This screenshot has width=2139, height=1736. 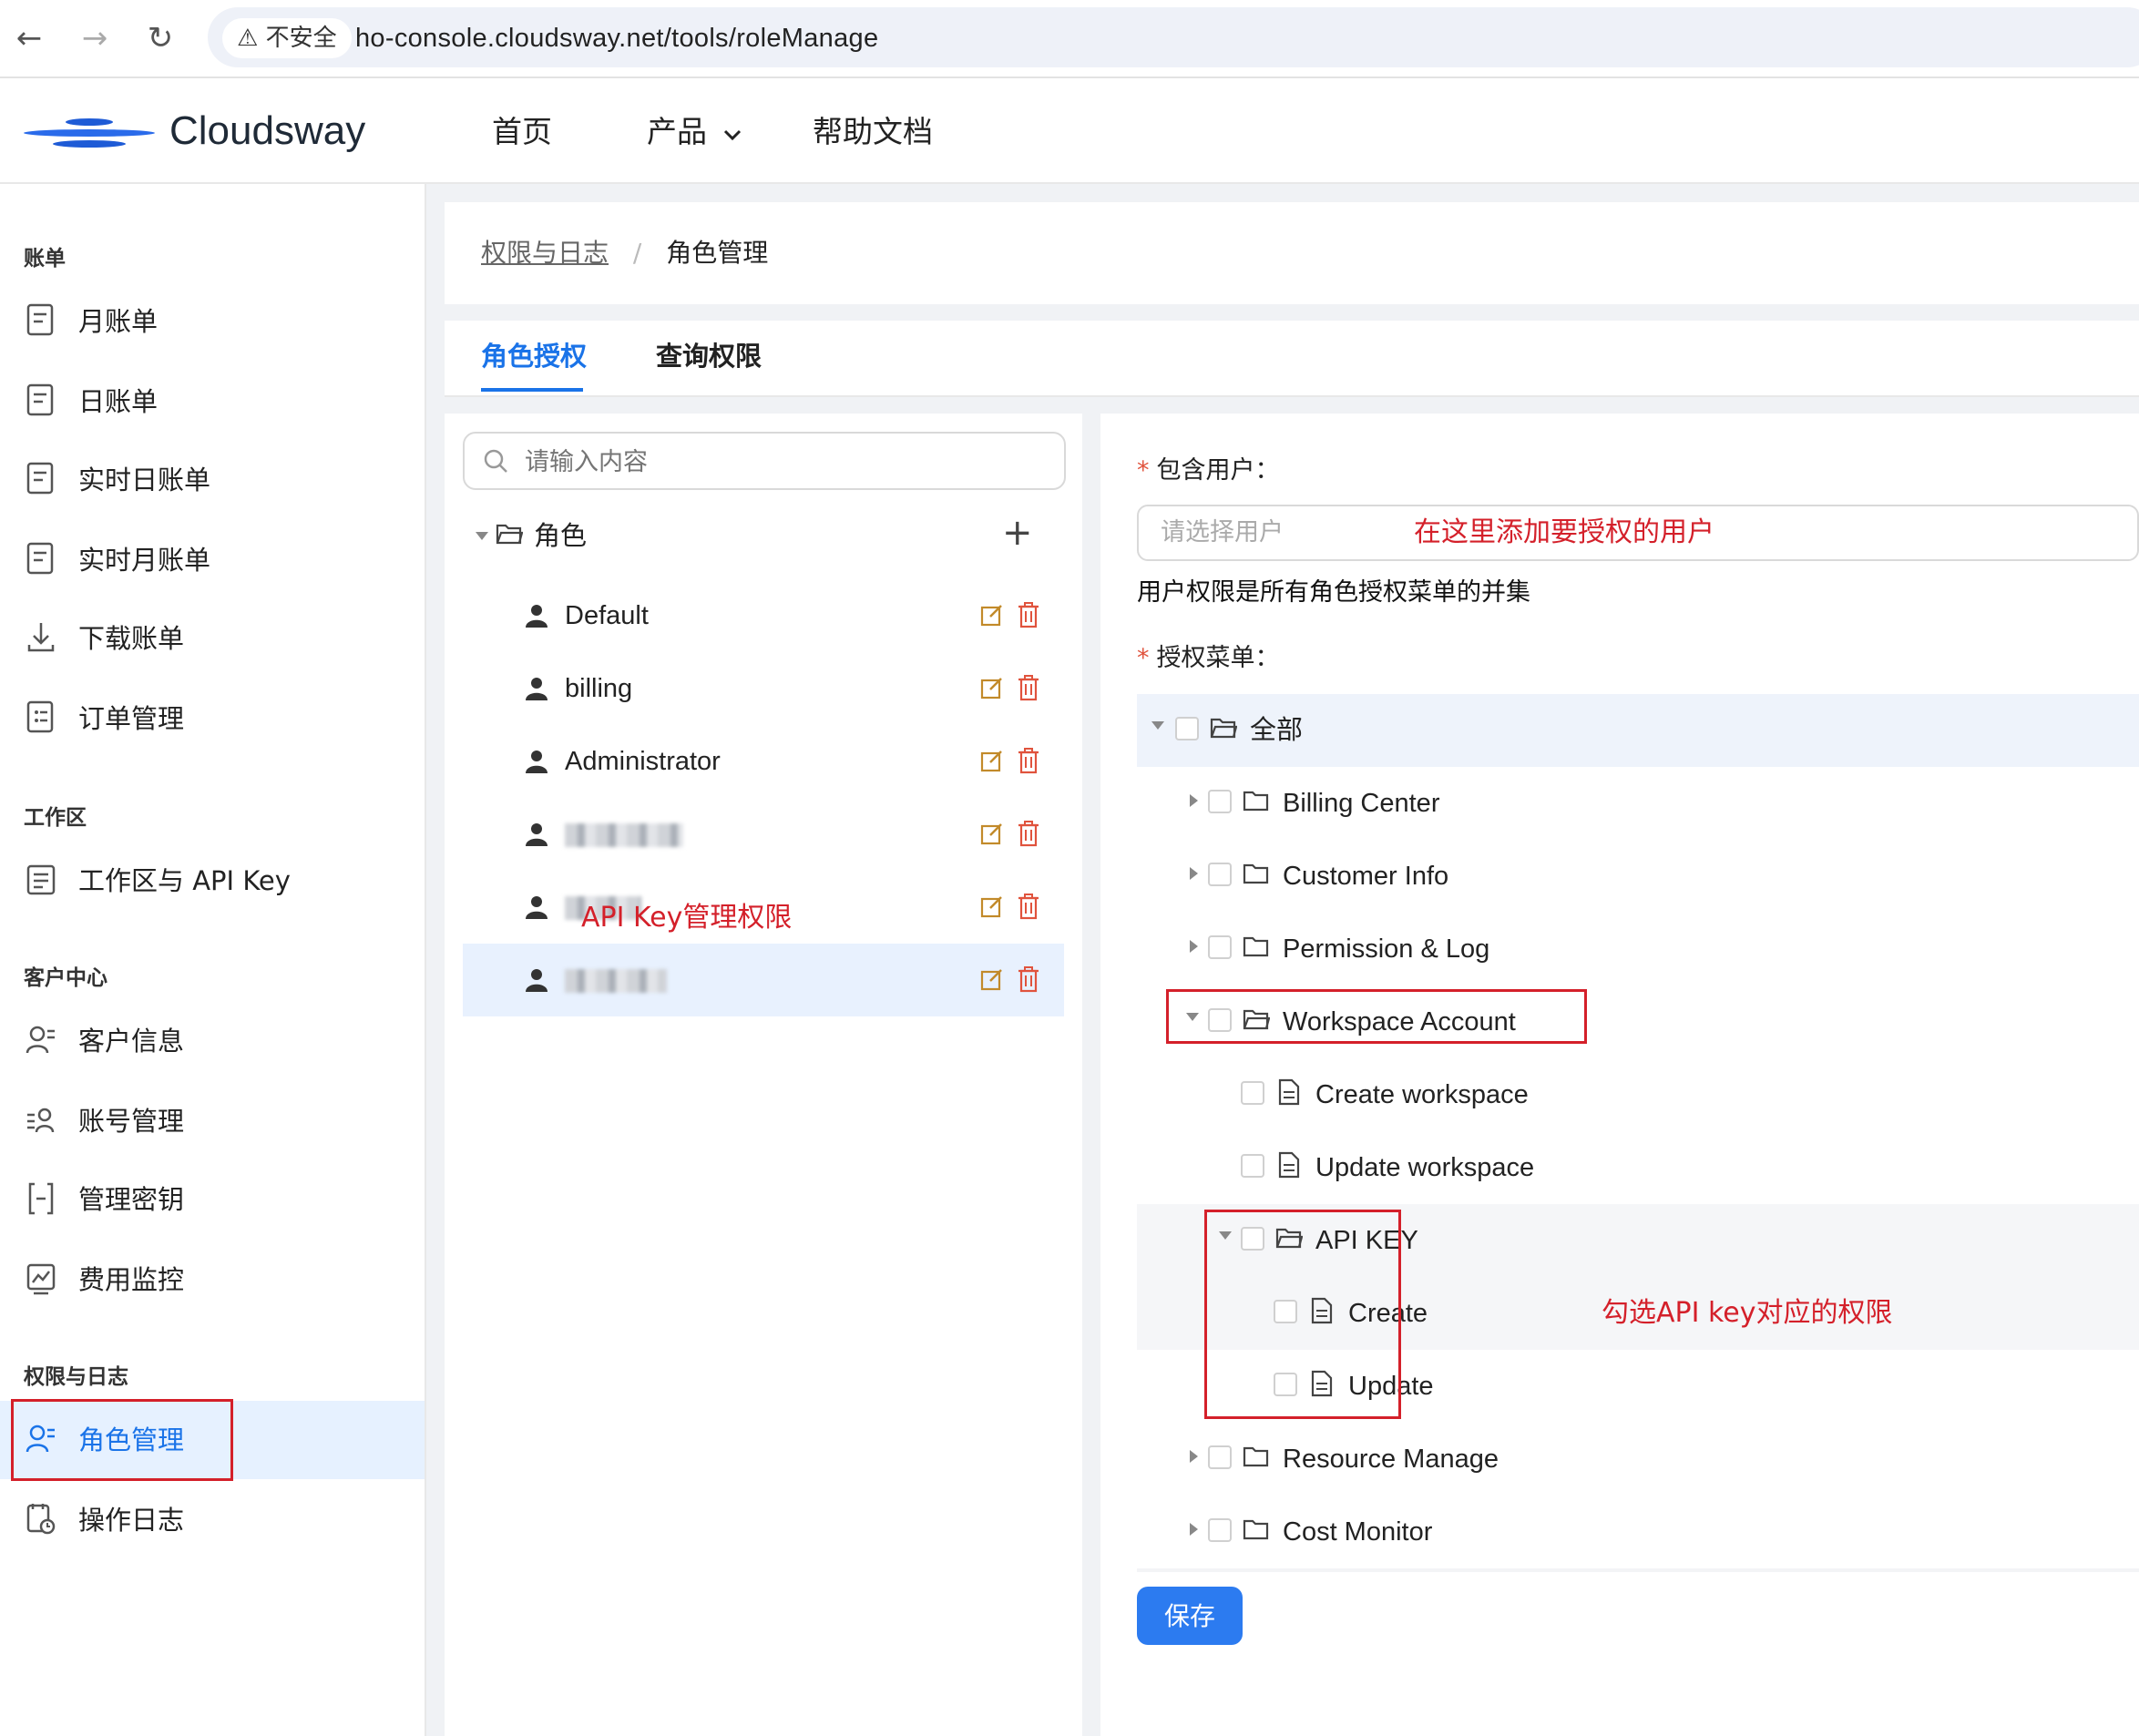 What do you see at coordinates (287, 38) in the screenshot?
I see `security-indicator: ⚠ 不安全` at bounding box center [287, 38].